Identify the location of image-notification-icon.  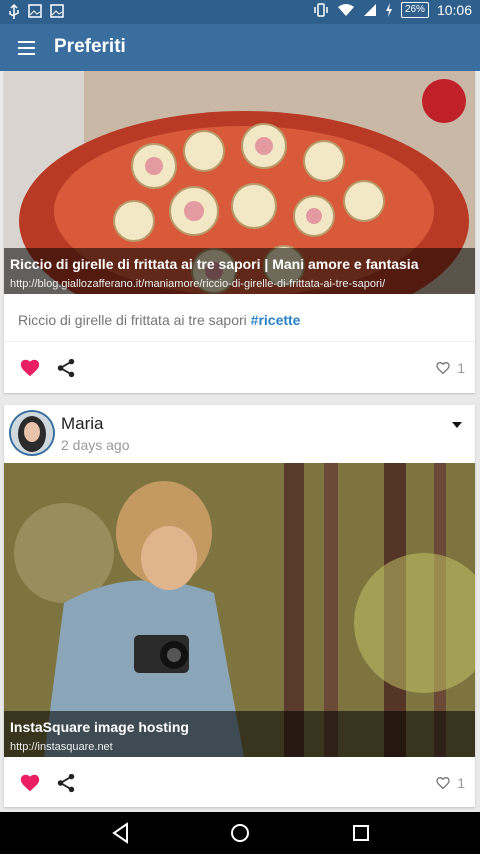
(35, 11).